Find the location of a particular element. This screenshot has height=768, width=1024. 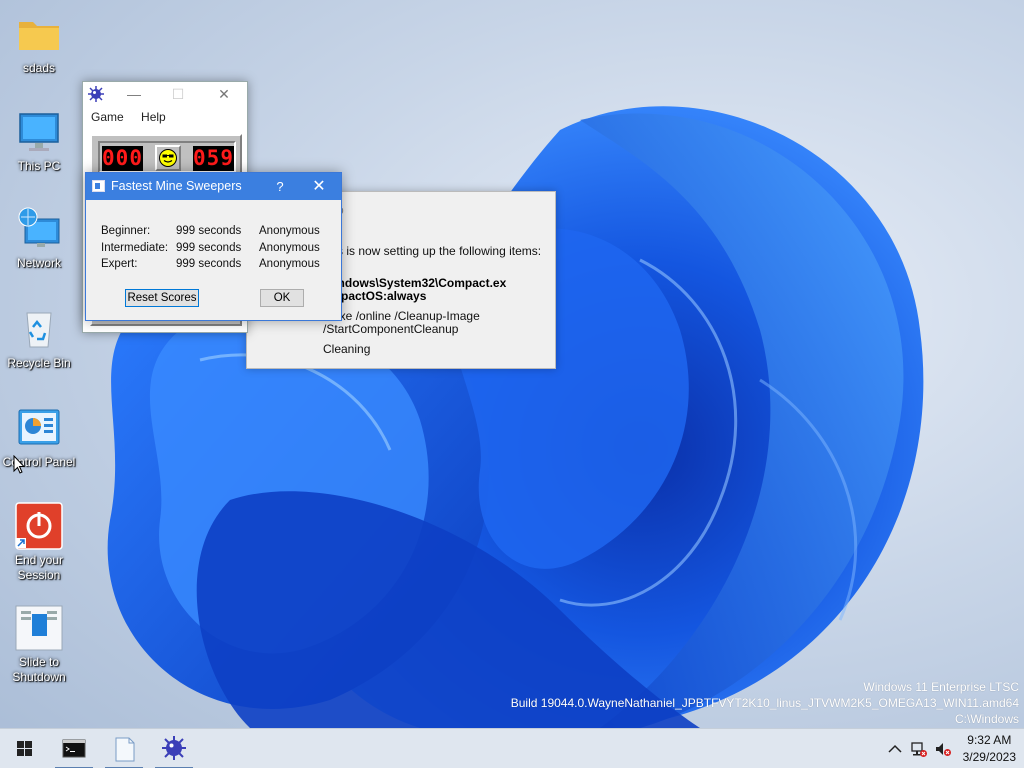

watermark-path: C:\Windows is located at coordinates (986, 719).